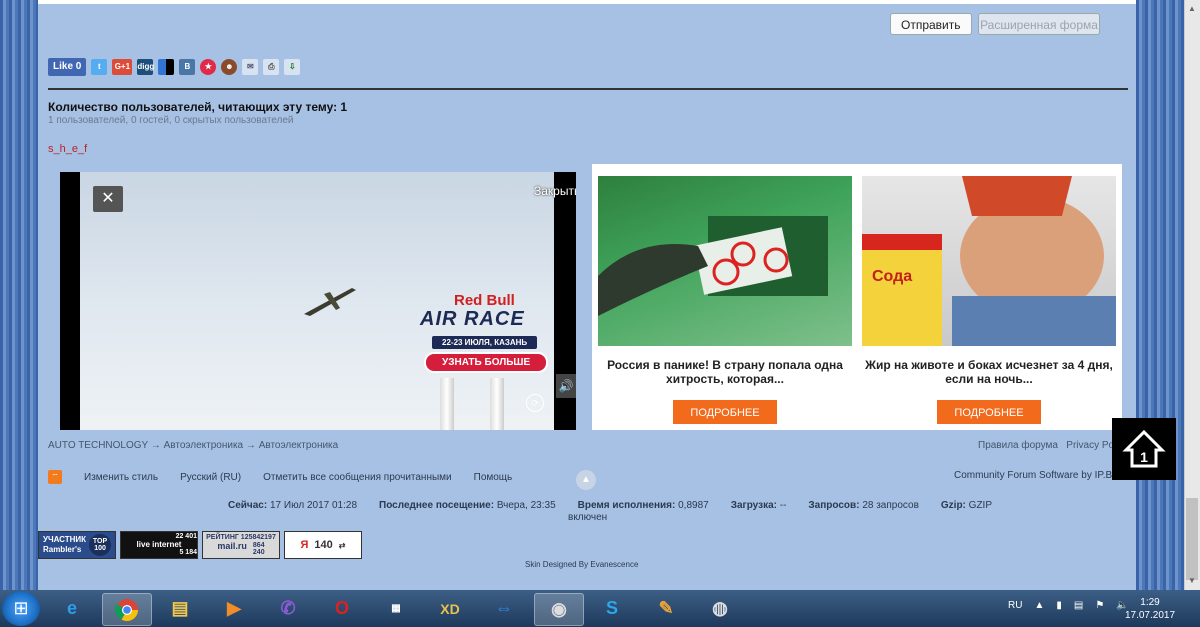 Image resolution: width=1200 pixels, height=627 pixels. What do you see at coordinates (1036, 475) in the screenshot?
I see `software-credit: Community Forum Software by IP.Bo` at bounding box center [1036, 475].